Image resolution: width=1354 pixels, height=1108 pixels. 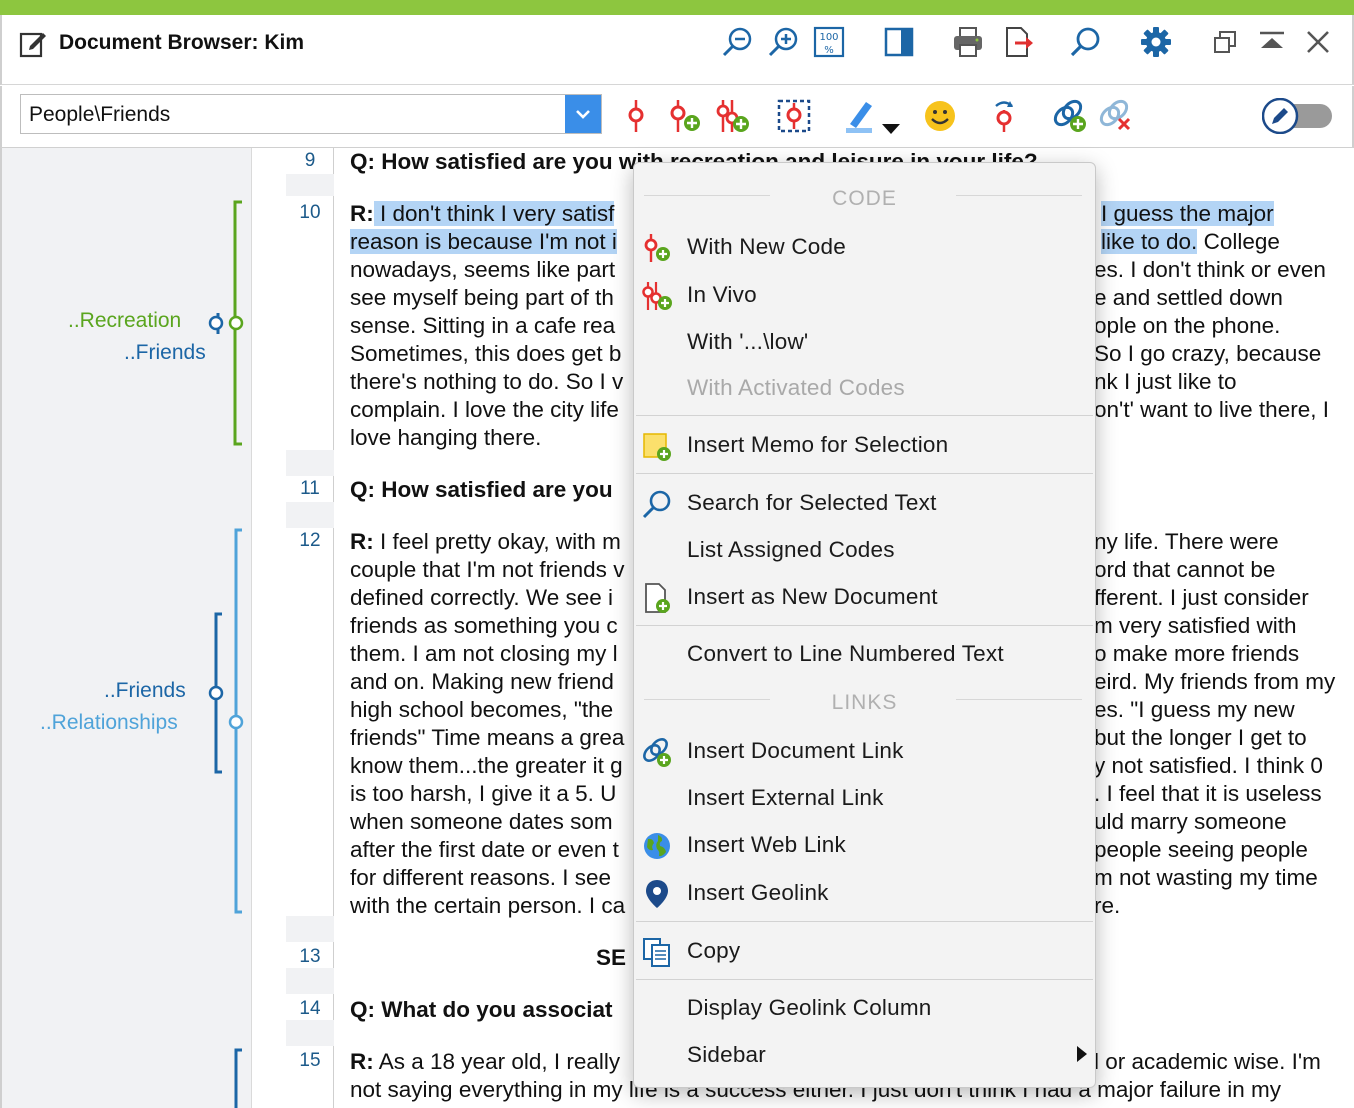 I want to click on new-document-icon, so click(x=657, y=598).